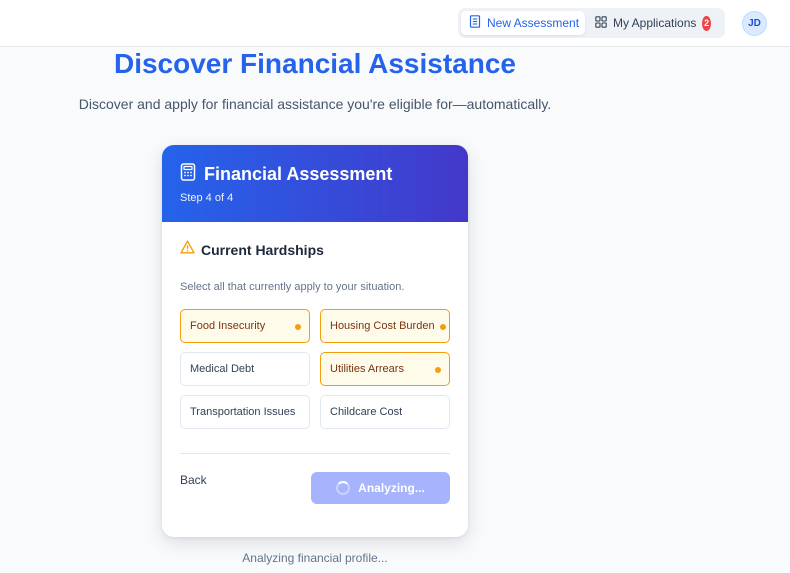  I want to click on option-label: Utilities Arrears, so click(367, 369).